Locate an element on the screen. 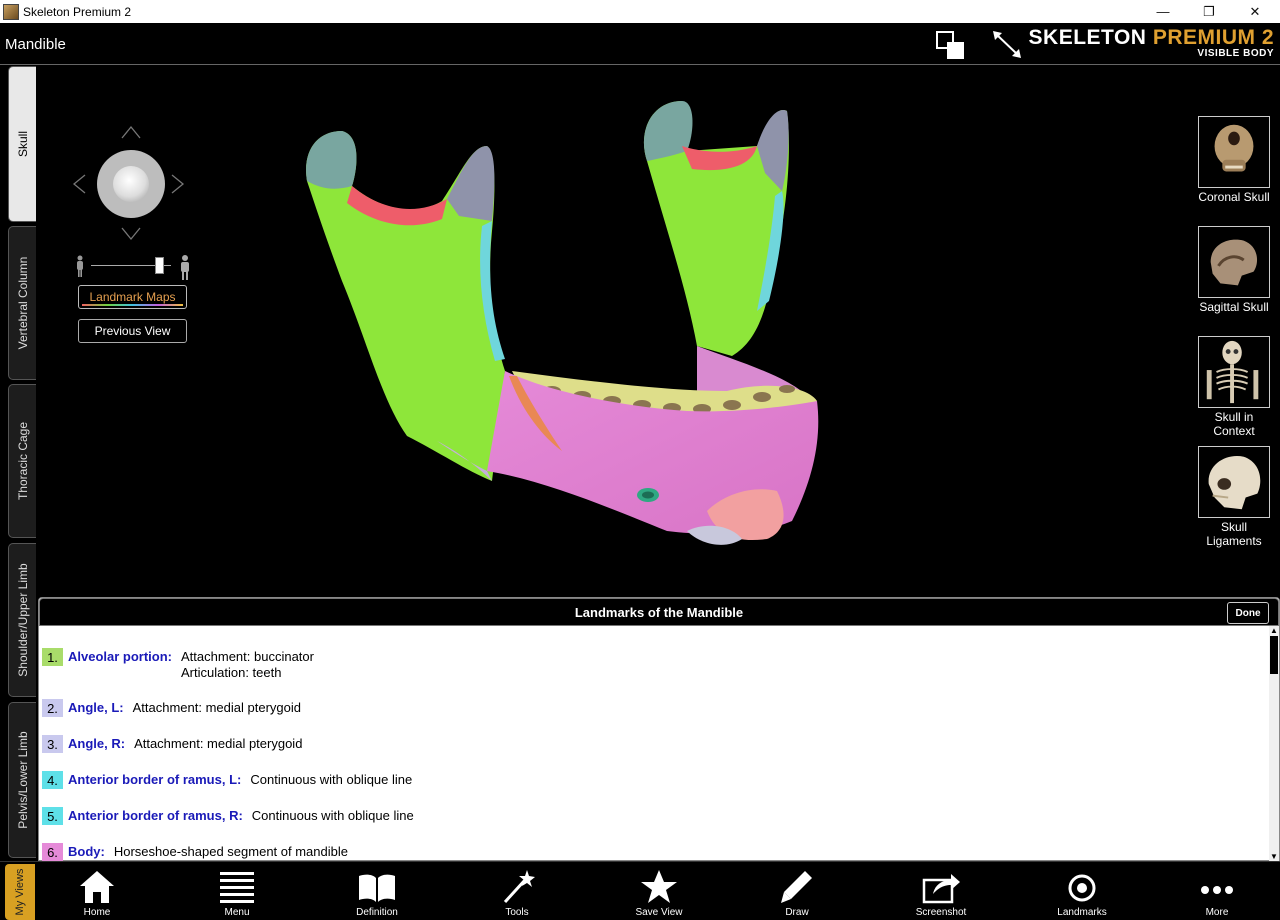 This screenshot has width=1280, height=920. previous-view-button: Previous View is located at coordinates (132, 331).